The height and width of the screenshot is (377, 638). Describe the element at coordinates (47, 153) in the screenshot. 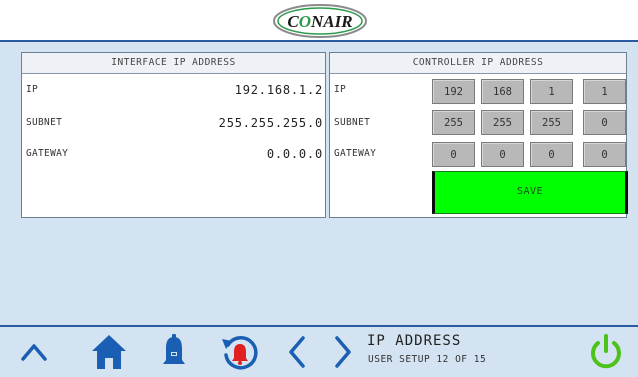

I see `interface-gateway-label: GATEWAY` at that location.